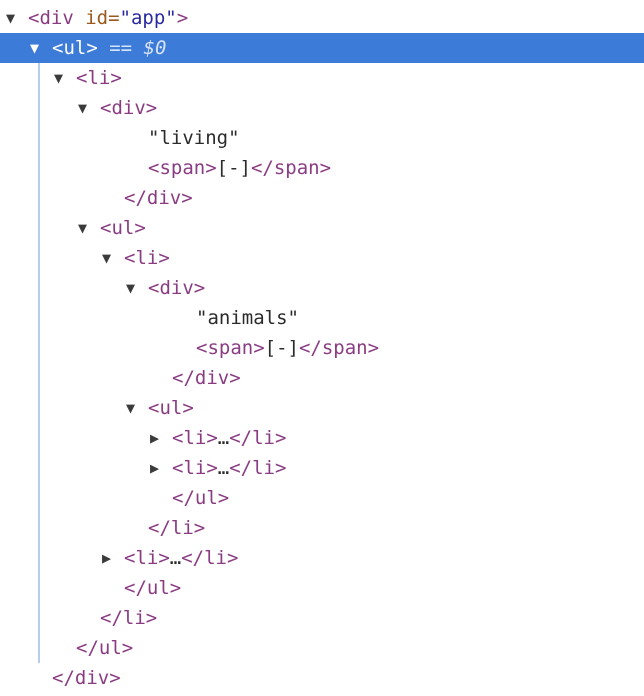 This screenshot has width=644, height=696. What do you see at coordinates (194, 138) in the screenshot?
I see `text-node: "living"` at bounding box center [194, 138].